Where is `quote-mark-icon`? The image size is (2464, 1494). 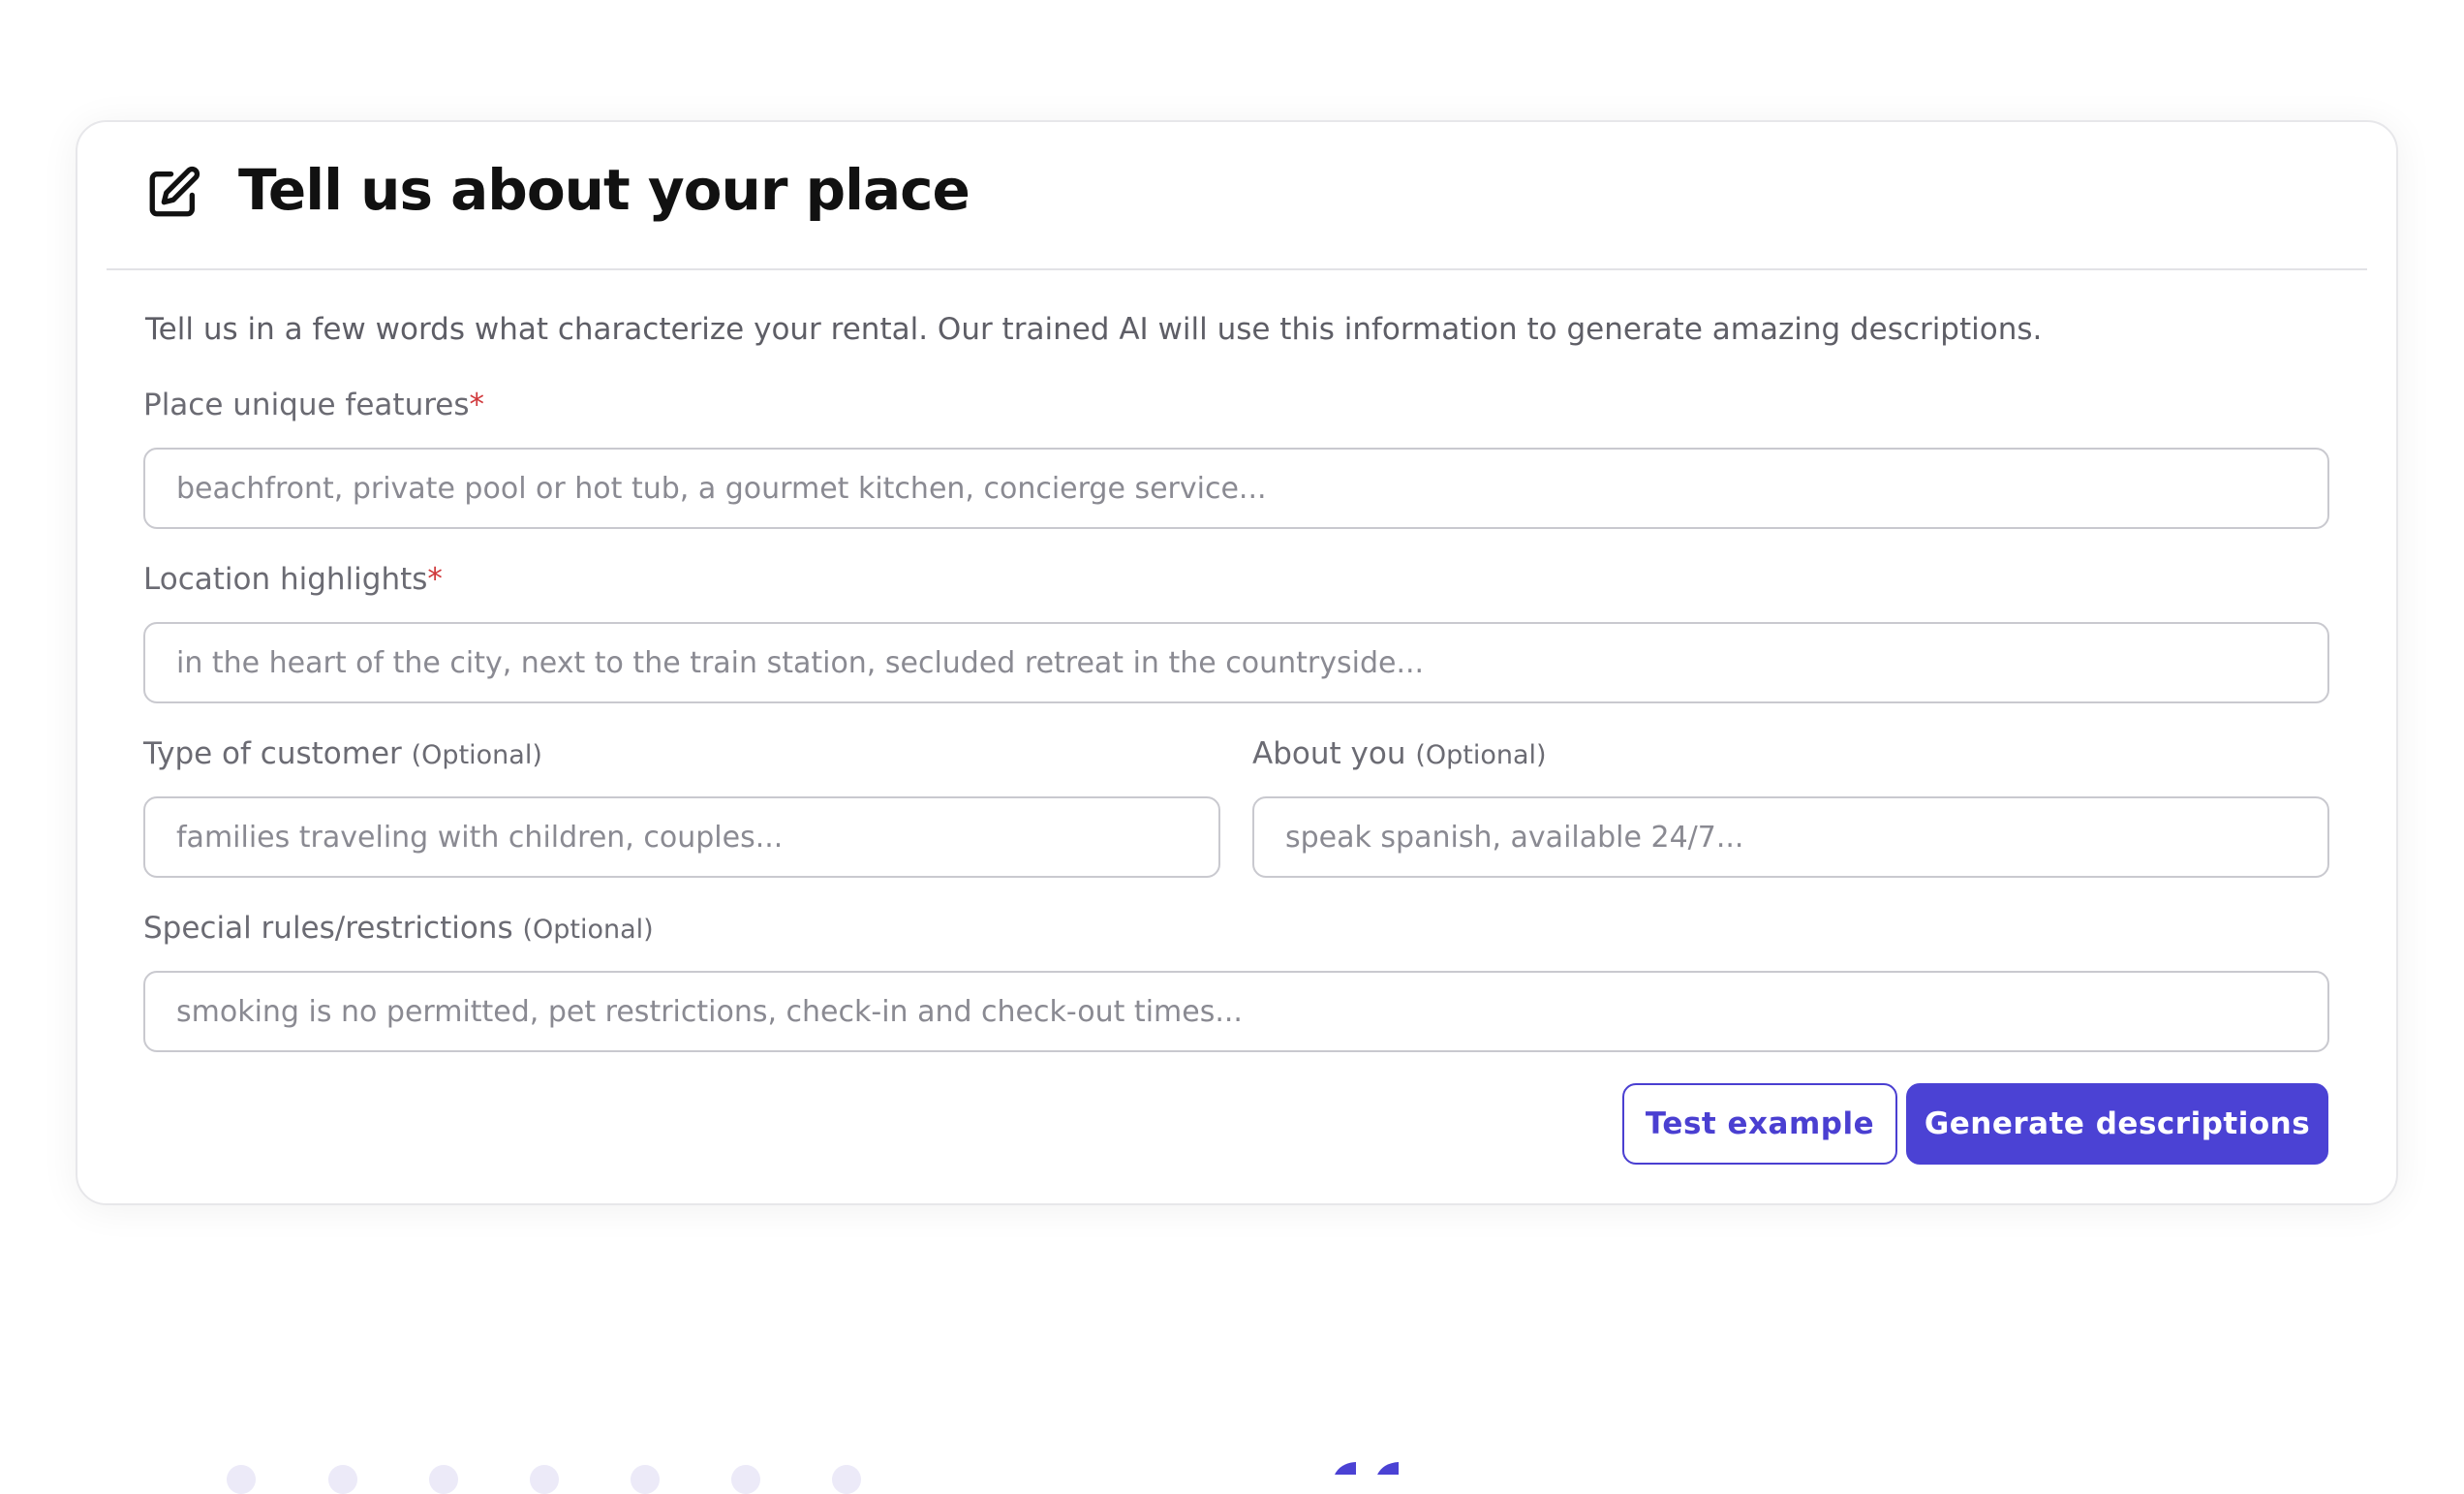 quote-mark-icon is located at coordinates (1367, 1468).